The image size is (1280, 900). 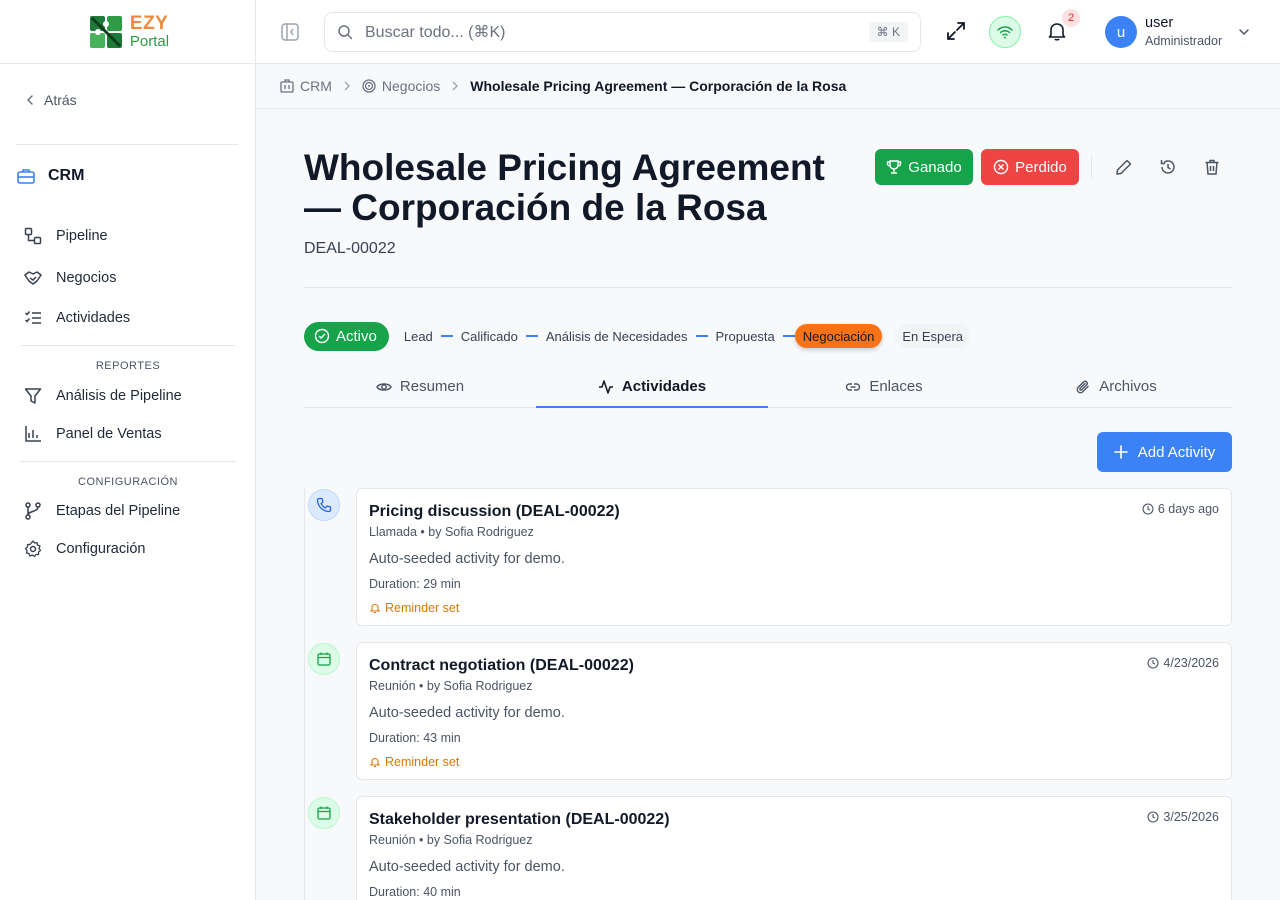 What do you see at coordinates (33, 396) in the screenshot?
I see `funnel-icon` at bounding box center [33, 396].